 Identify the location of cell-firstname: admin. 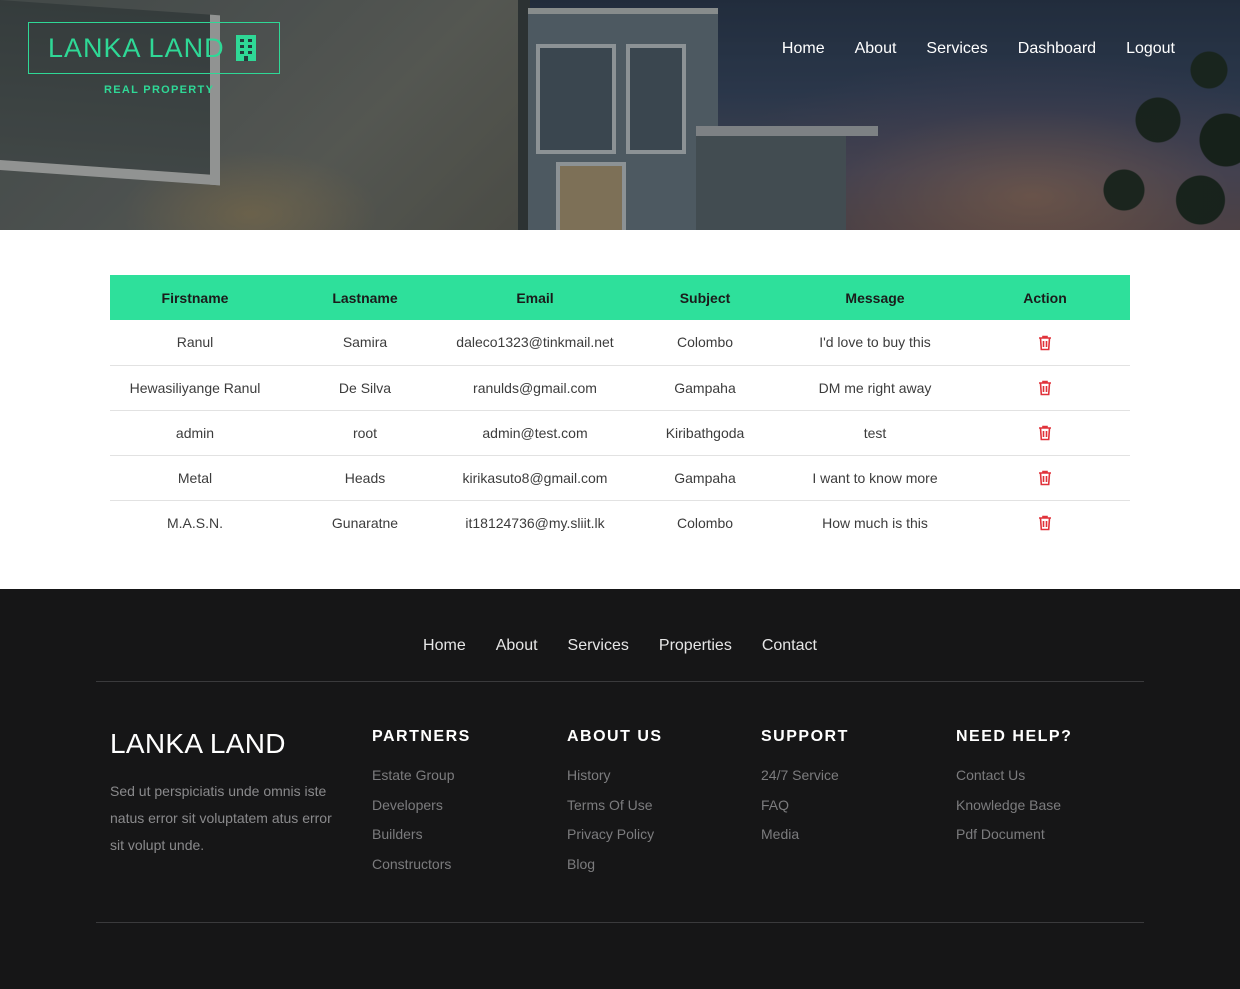
(195, 433).